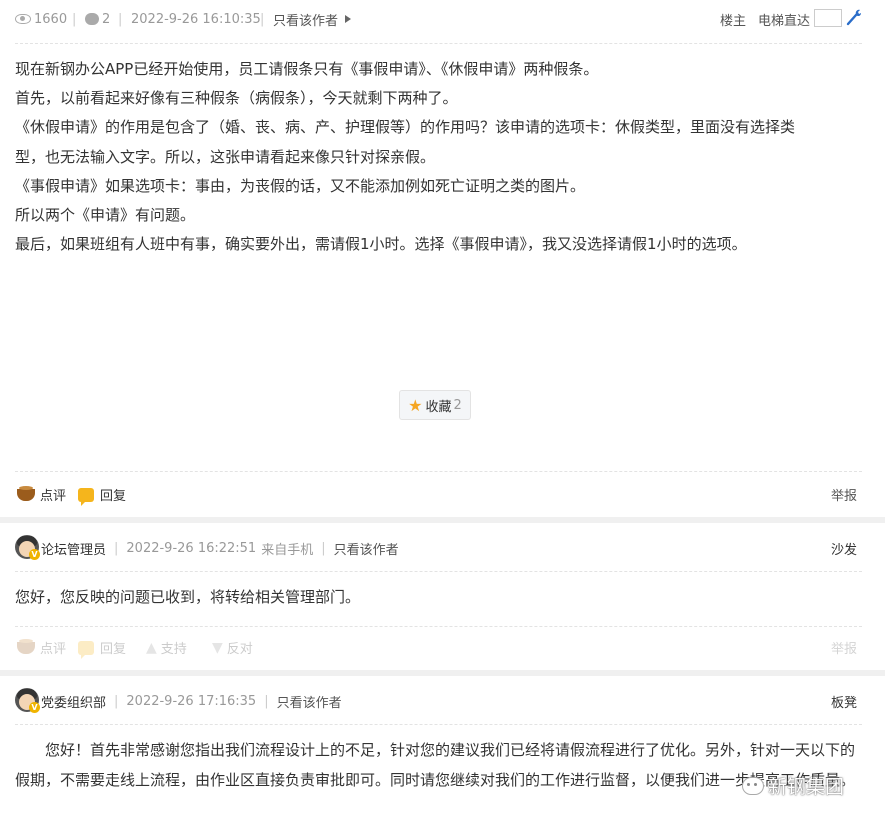 The height and width of the screenshot is (823, 885). I want to click on star-icon: ★, so click(415, 405).